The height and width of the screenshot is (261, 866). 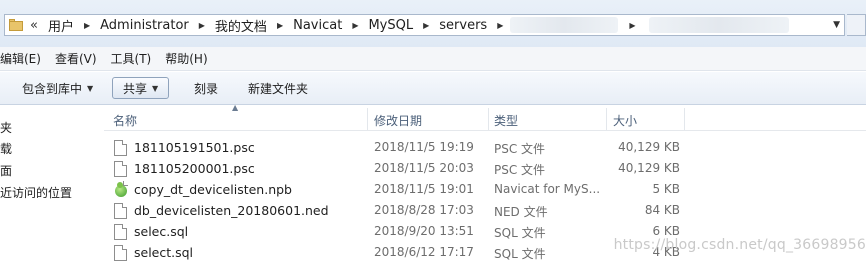 What do you see at coordinates (121, 189) in the screenshot?
I see `navicat-icon` at bounding box center [121, 189].